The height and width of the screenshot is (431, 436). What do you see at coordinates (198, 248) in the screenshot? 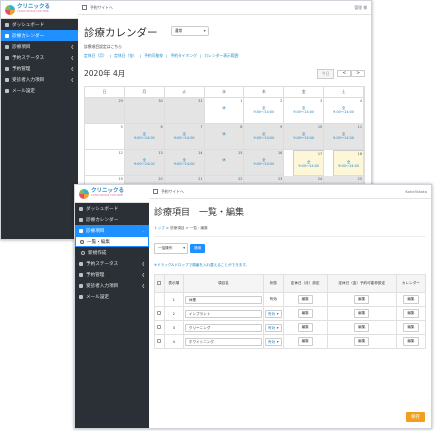
I see `apply-button: 適用` at bounding box center [198, 248].